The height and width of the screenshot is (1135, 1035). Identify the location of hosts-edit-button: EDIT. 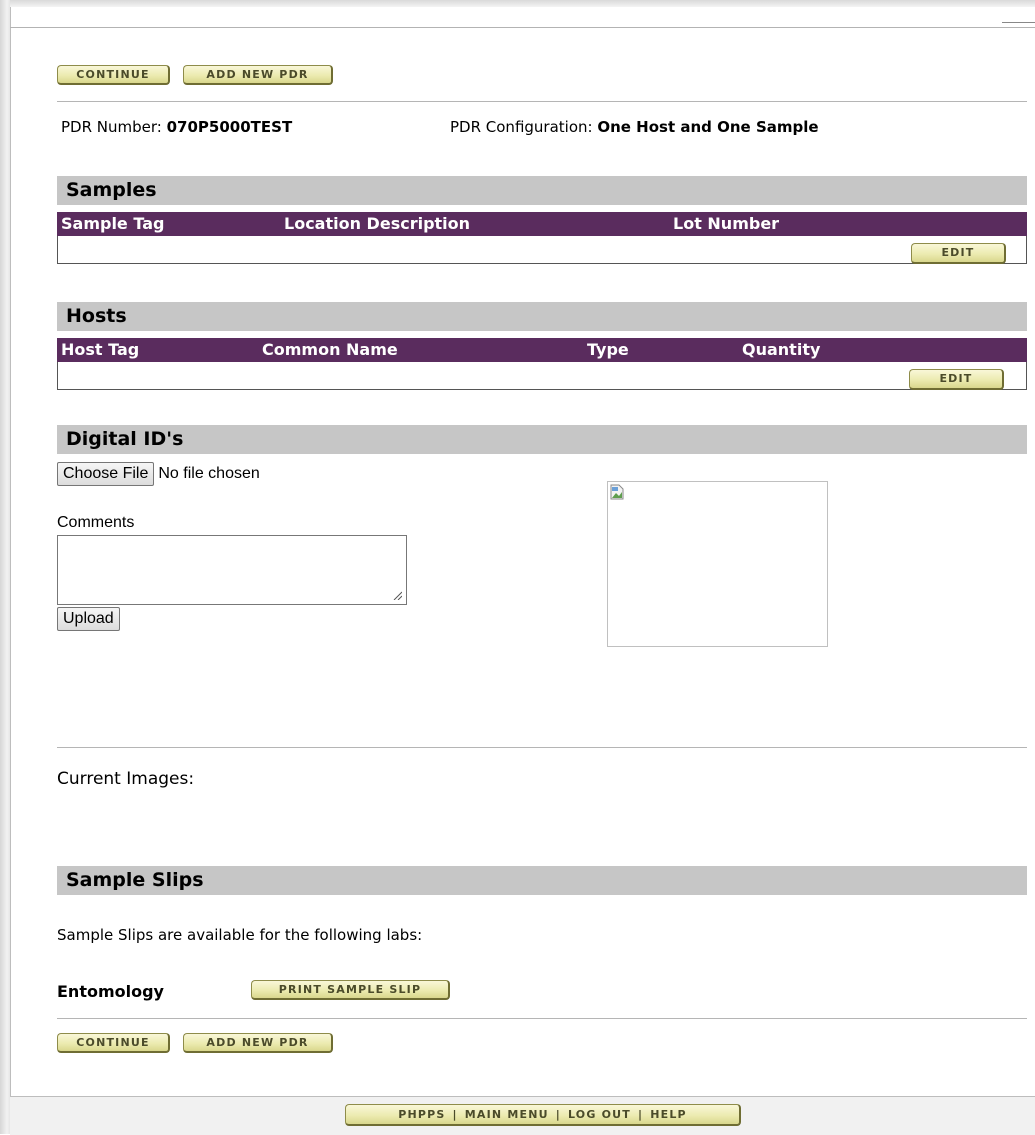
(956, 379).